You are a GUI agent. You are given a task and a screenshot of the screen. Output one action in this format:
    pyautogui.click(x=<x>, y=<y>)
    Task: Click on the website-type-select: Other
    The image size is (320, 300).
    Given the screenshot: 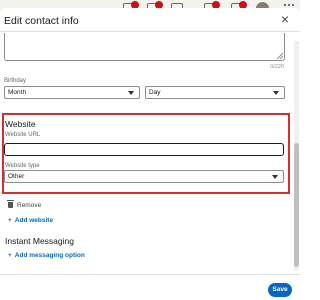 What is the action you would take?
    pyautogui.click(x=144, y=176)
    